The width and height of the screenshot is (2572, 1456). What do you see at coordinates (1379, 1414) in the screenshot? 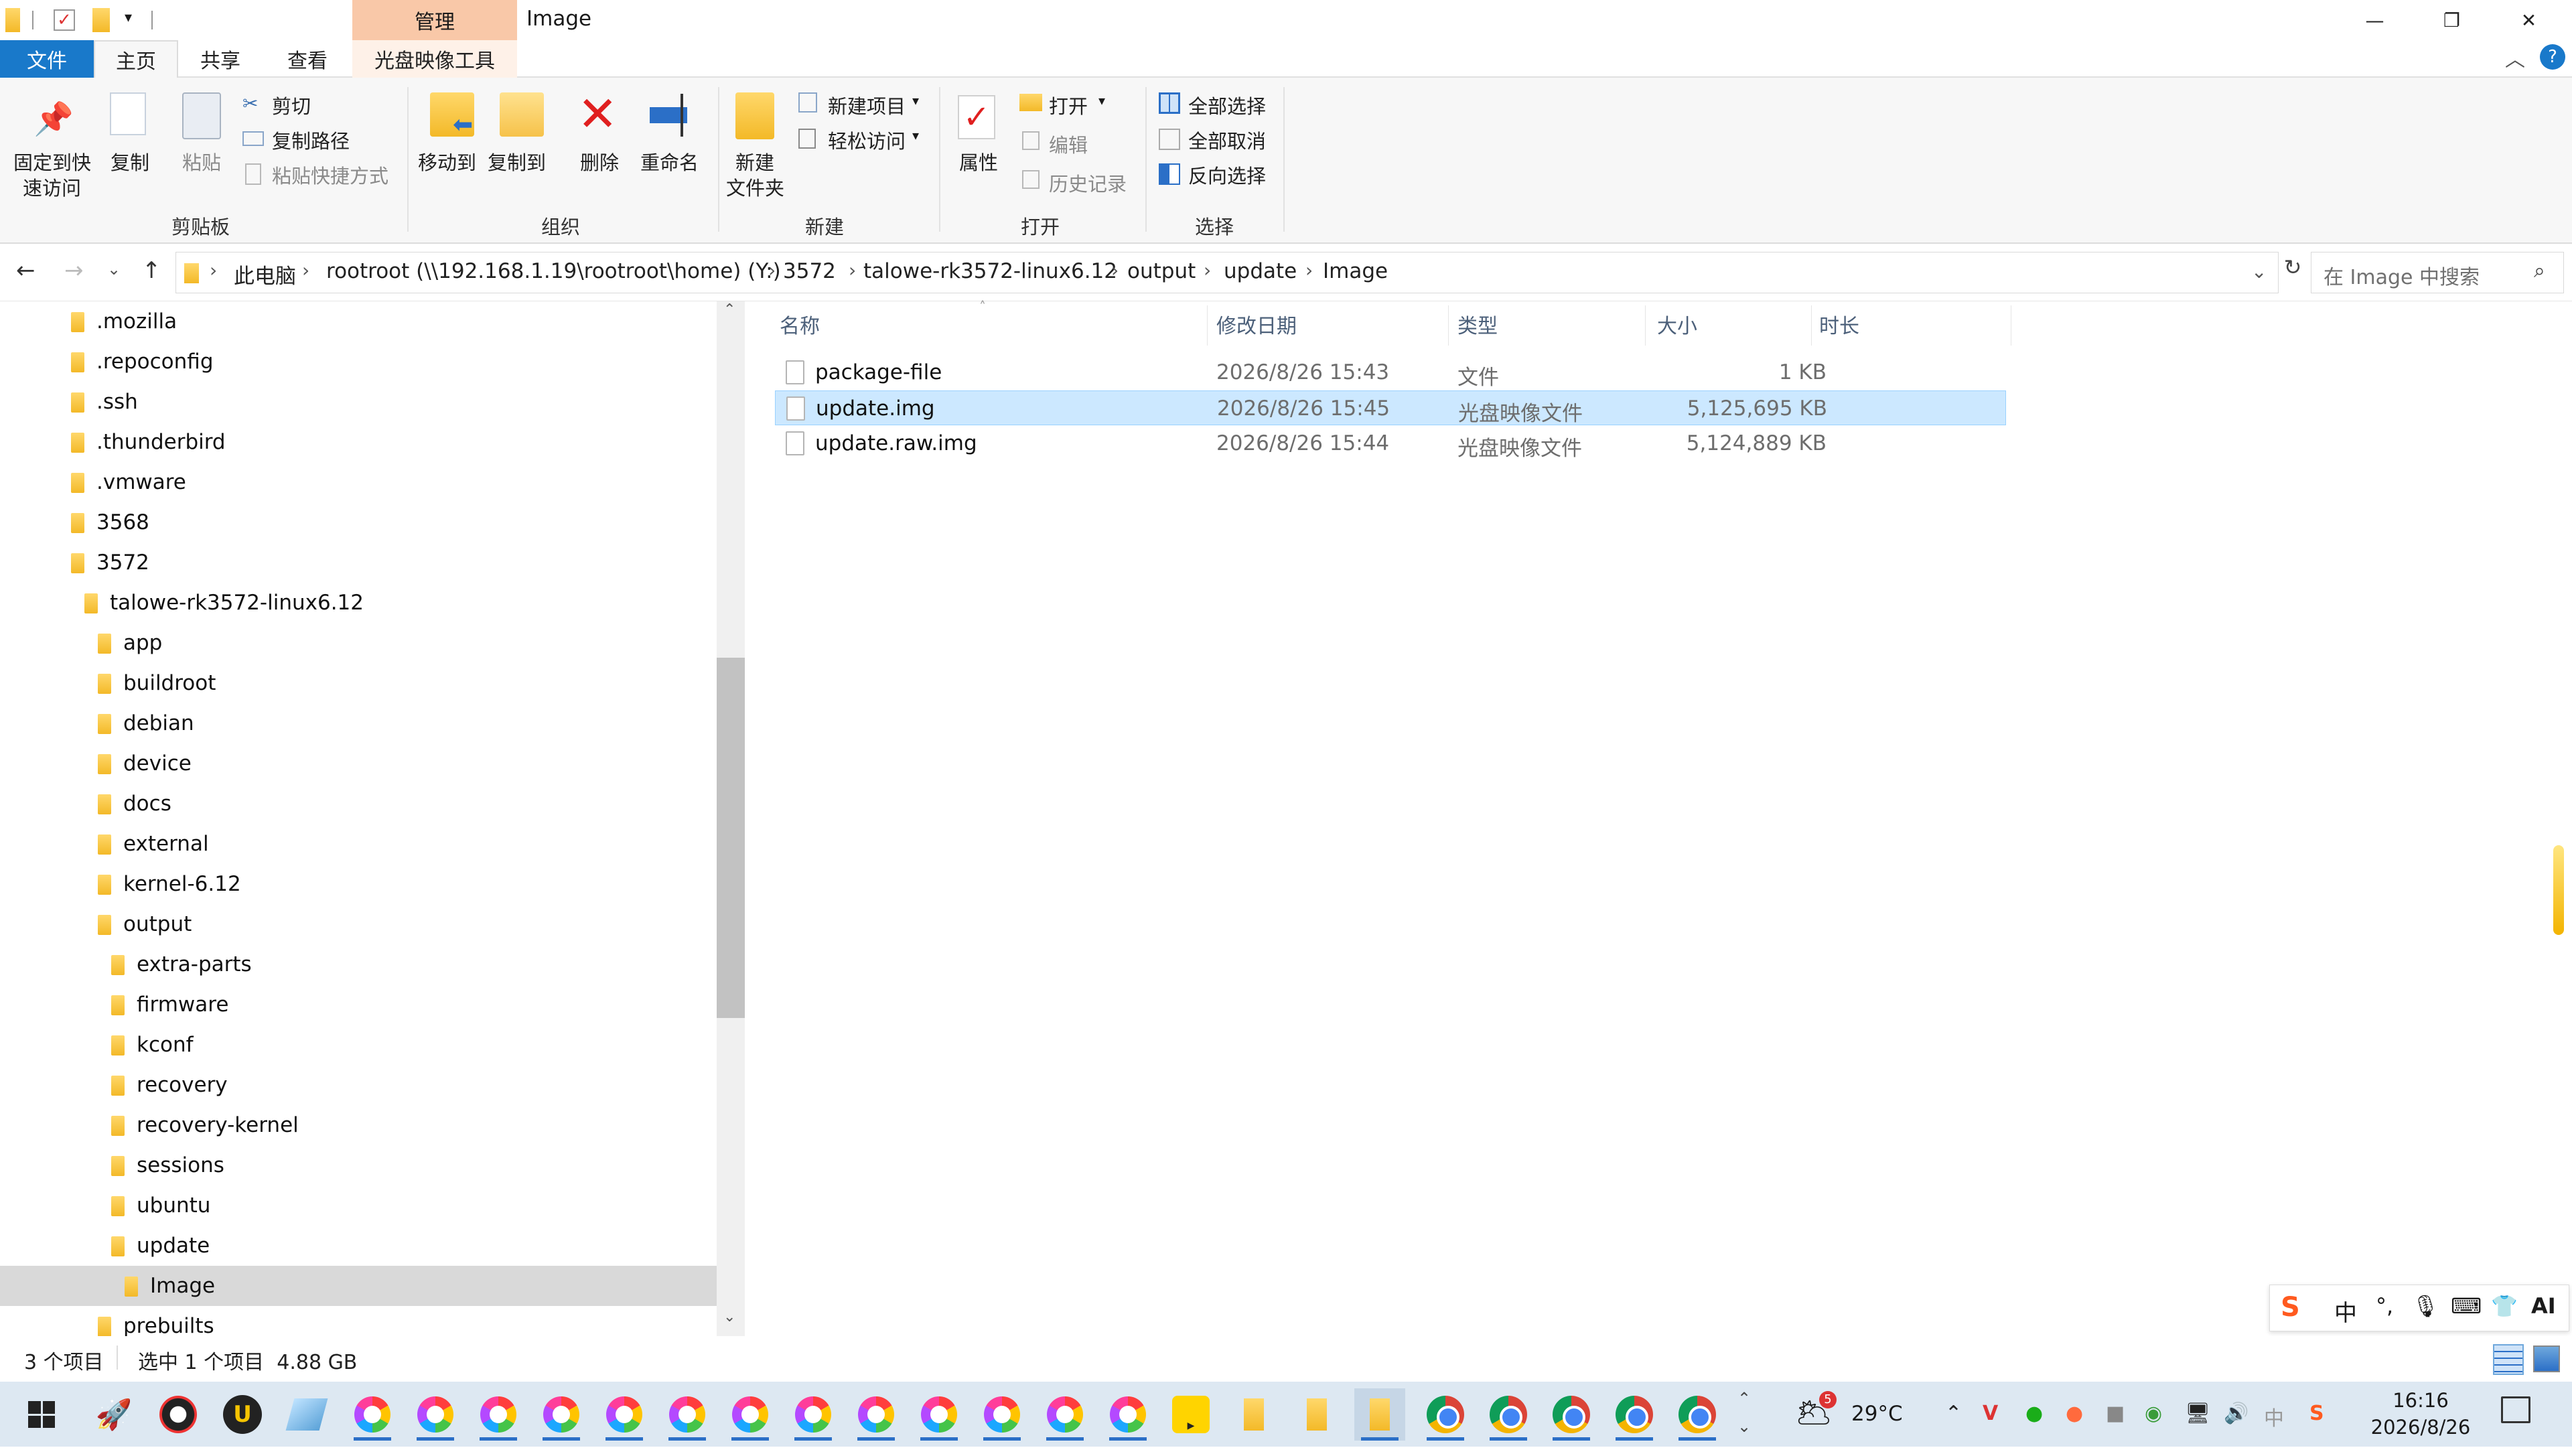
I see `taskbar-app-active` at bounding box center [1379, 1414].